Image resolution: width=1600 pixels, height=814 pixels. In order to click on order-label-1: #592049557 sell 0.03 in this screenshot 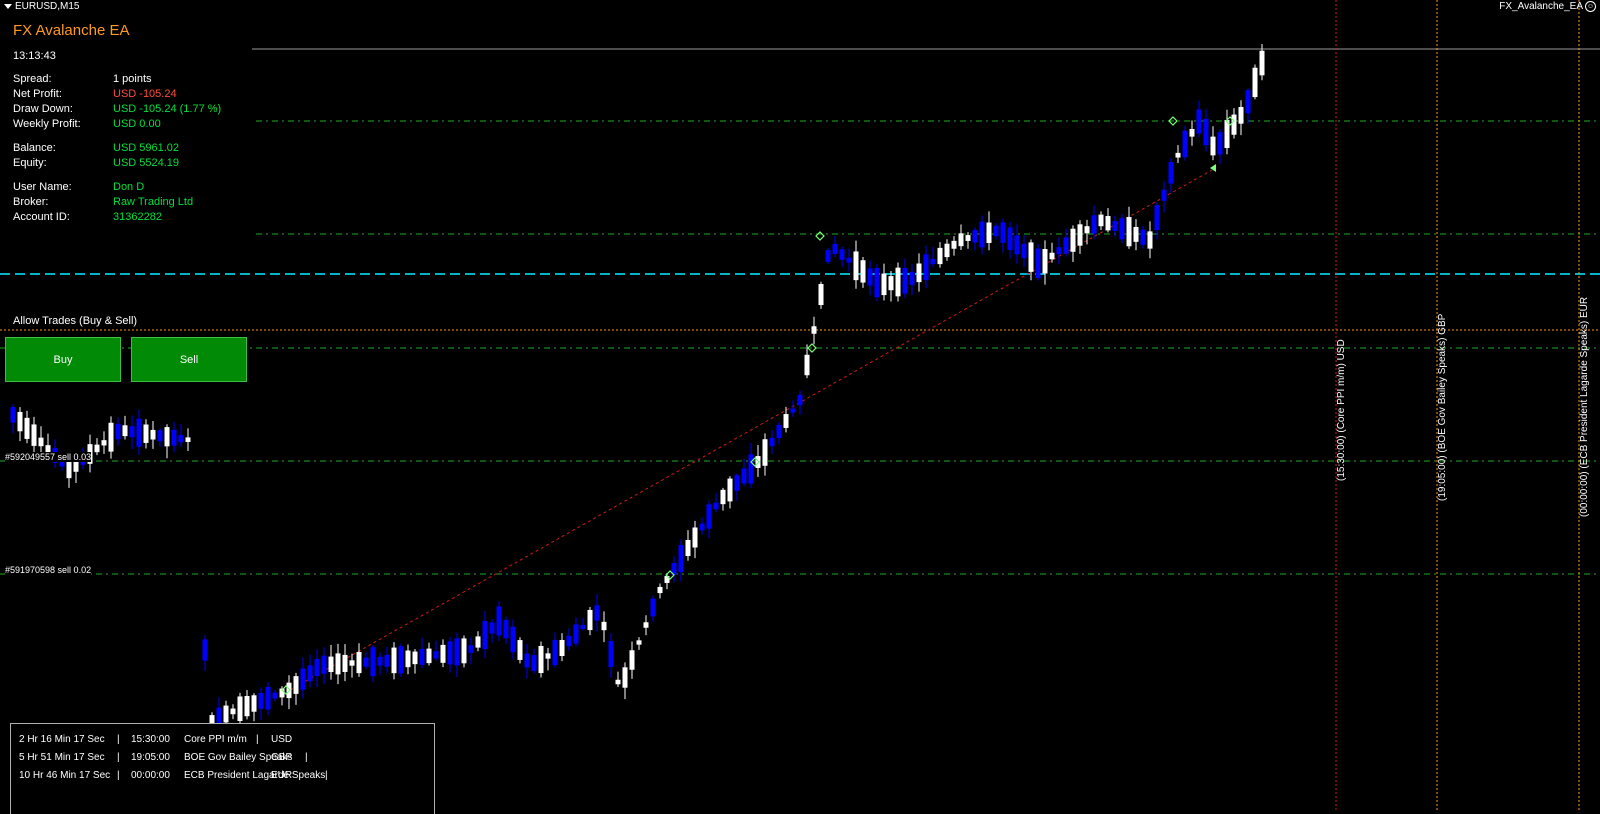, I will do `click(48, 457)`.